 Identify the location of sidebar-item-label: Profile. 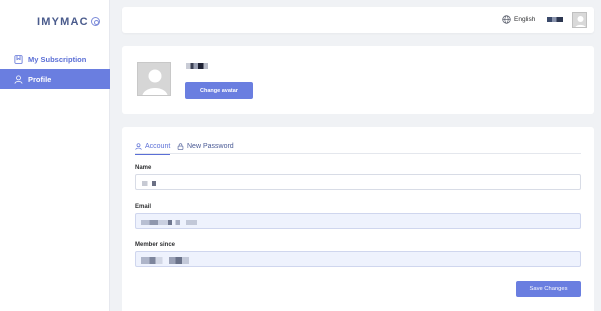
(40, 79).